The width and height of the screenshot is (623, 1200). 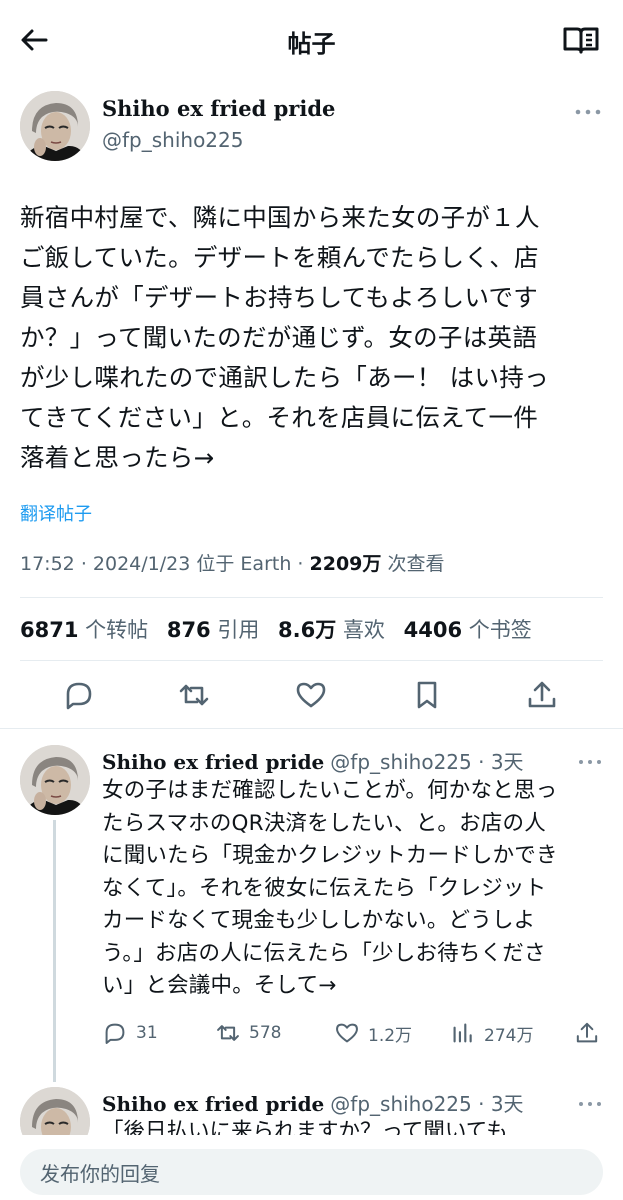 I want to click on reply-avatar, so click(x=55, y=780).